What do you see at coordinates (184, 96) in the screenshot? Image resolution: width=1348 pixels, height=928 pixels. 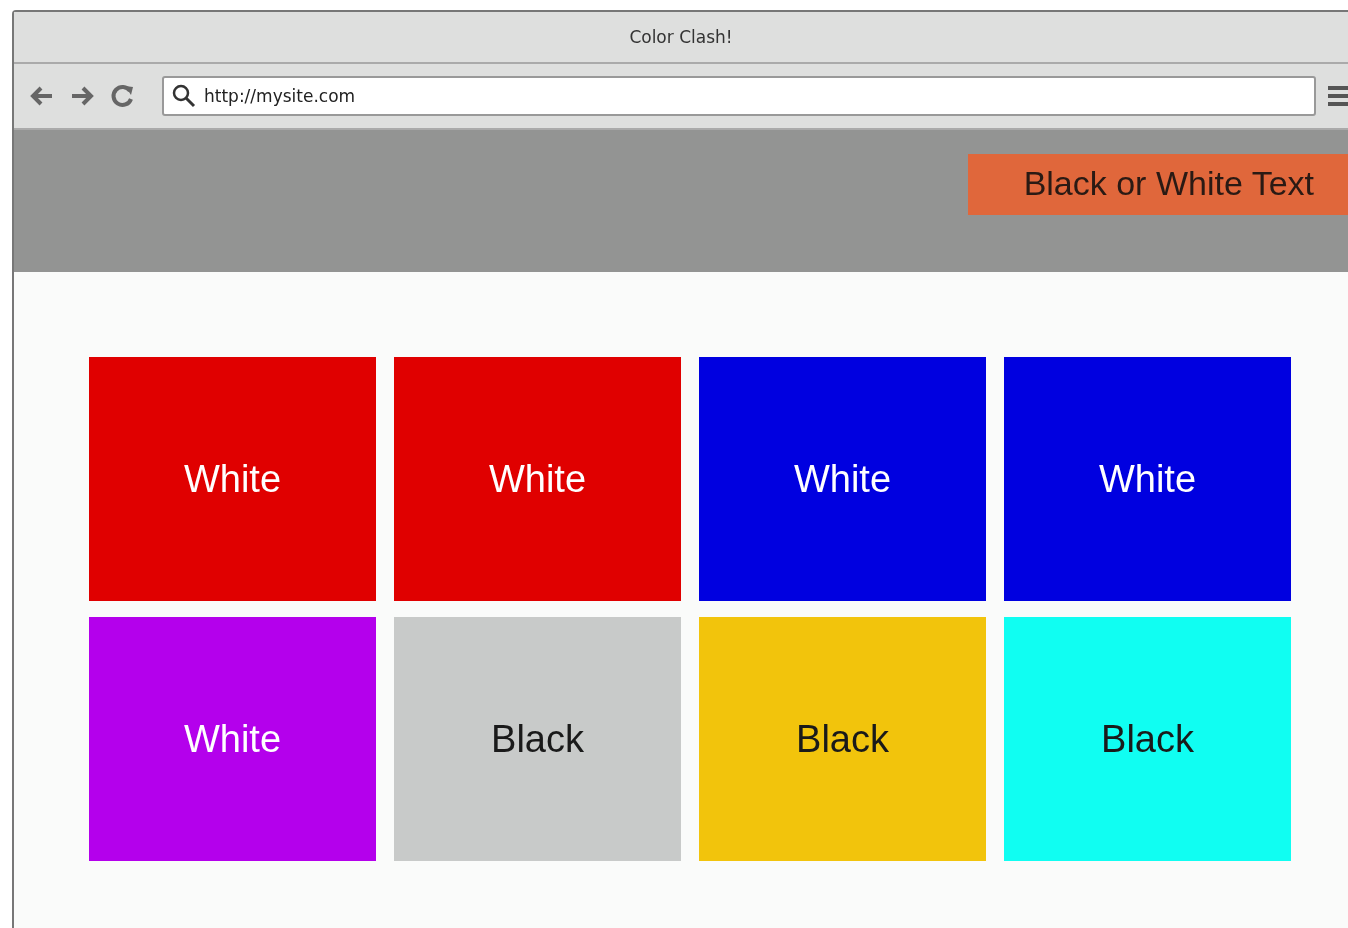 I see `search-icon` at bounding box center [184, 96].